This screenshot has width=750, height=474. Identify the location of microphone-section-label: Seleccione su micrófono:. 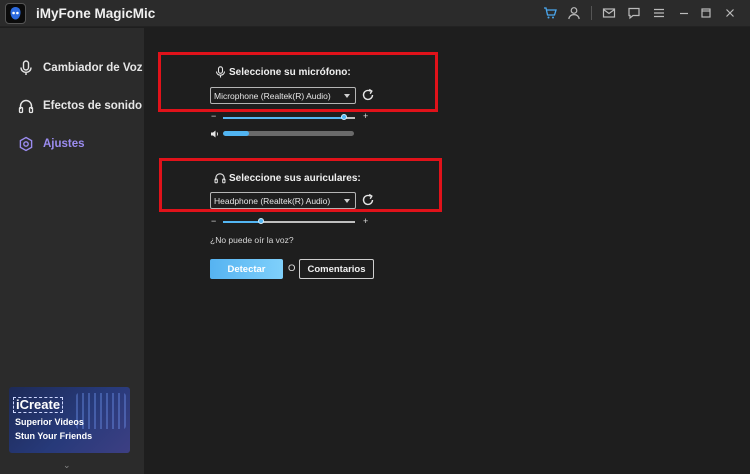
(282, 72).